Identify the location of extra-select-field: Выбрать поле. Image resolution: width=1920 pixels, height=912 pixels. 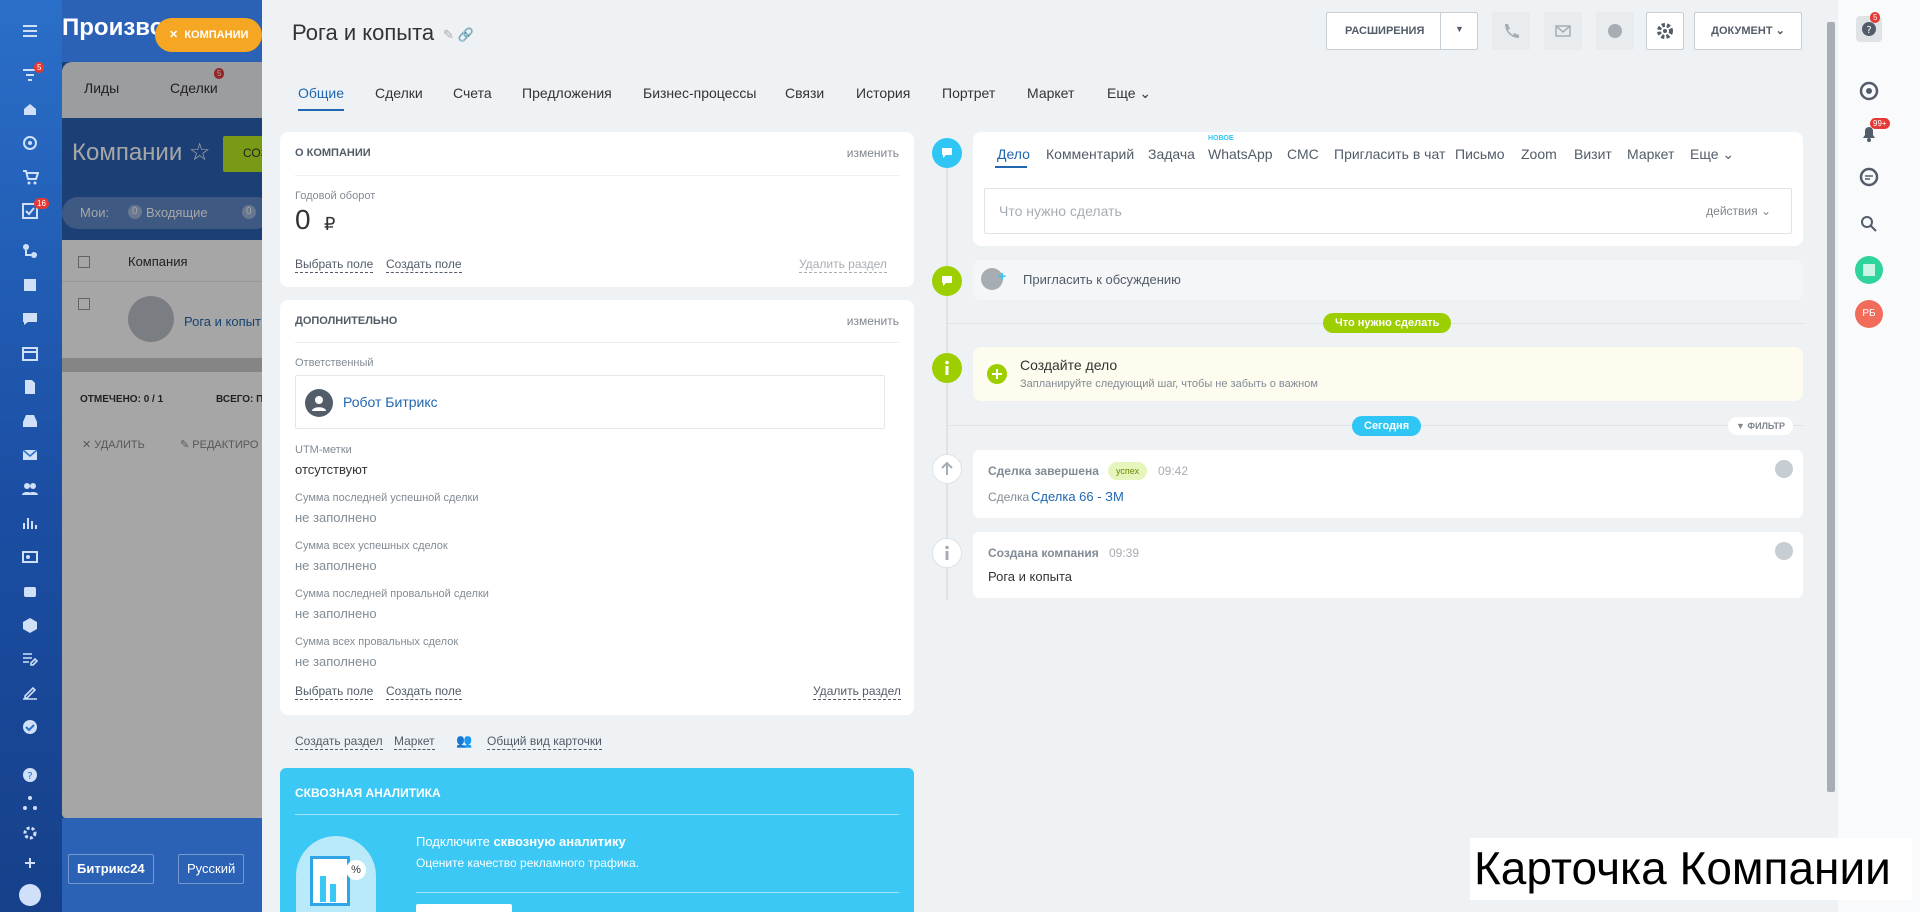
(334, 692).